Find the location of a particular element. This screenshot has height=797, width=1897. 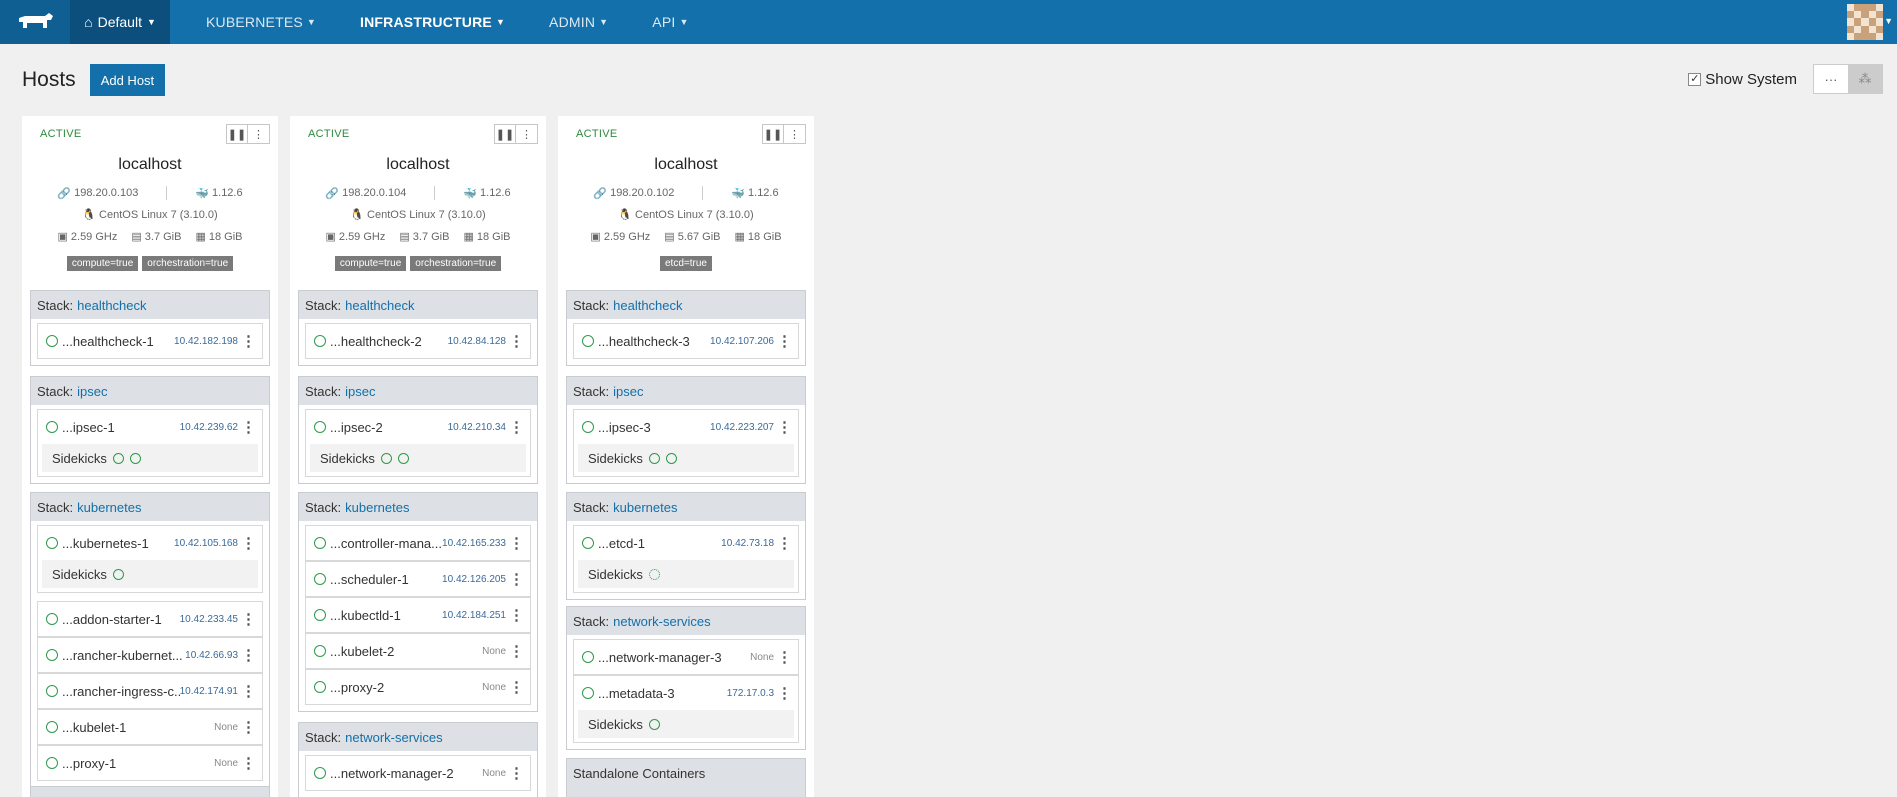

container-row: ...healthcheck-3 10.42.107.206 ⋮ is located at coordinates (686, 341).